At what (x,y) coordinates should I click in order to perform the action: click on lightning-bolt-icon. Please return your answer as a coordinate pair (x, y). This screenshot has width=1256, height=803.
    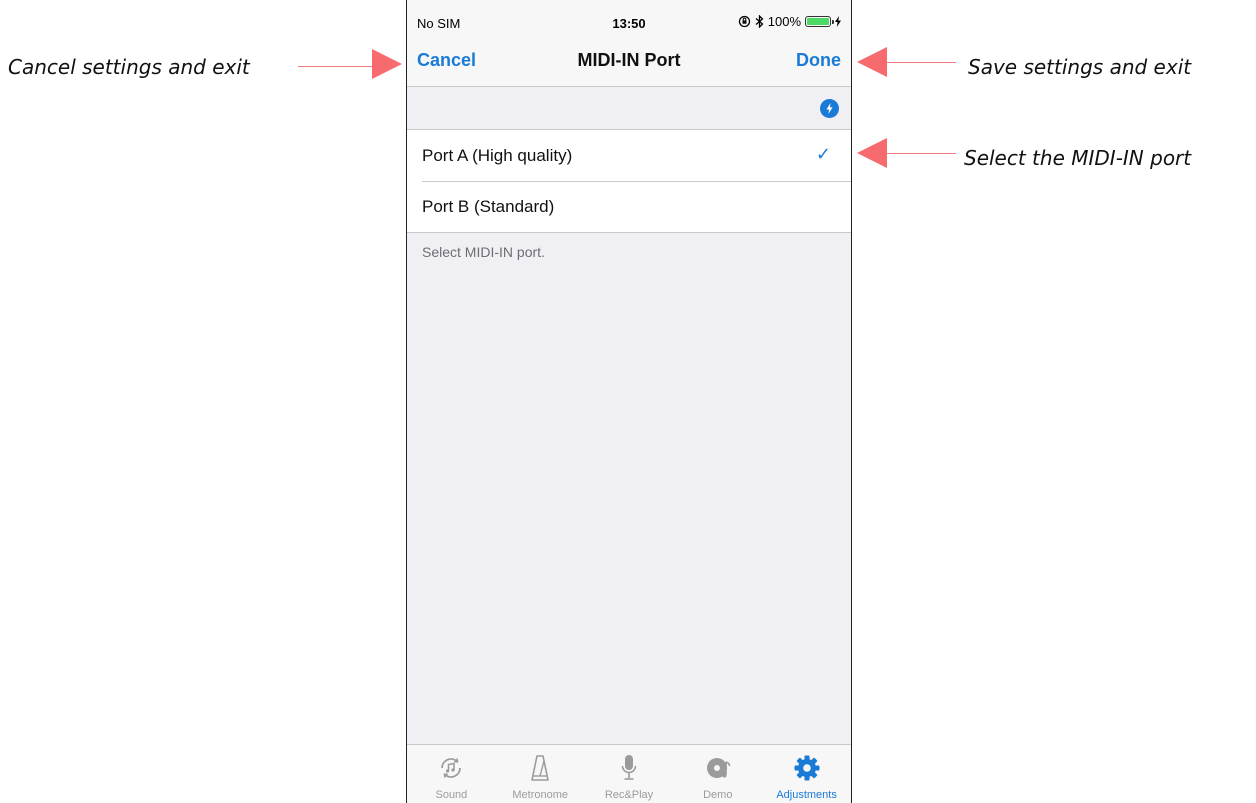
    Looking at the image, I should click on (829, 108).